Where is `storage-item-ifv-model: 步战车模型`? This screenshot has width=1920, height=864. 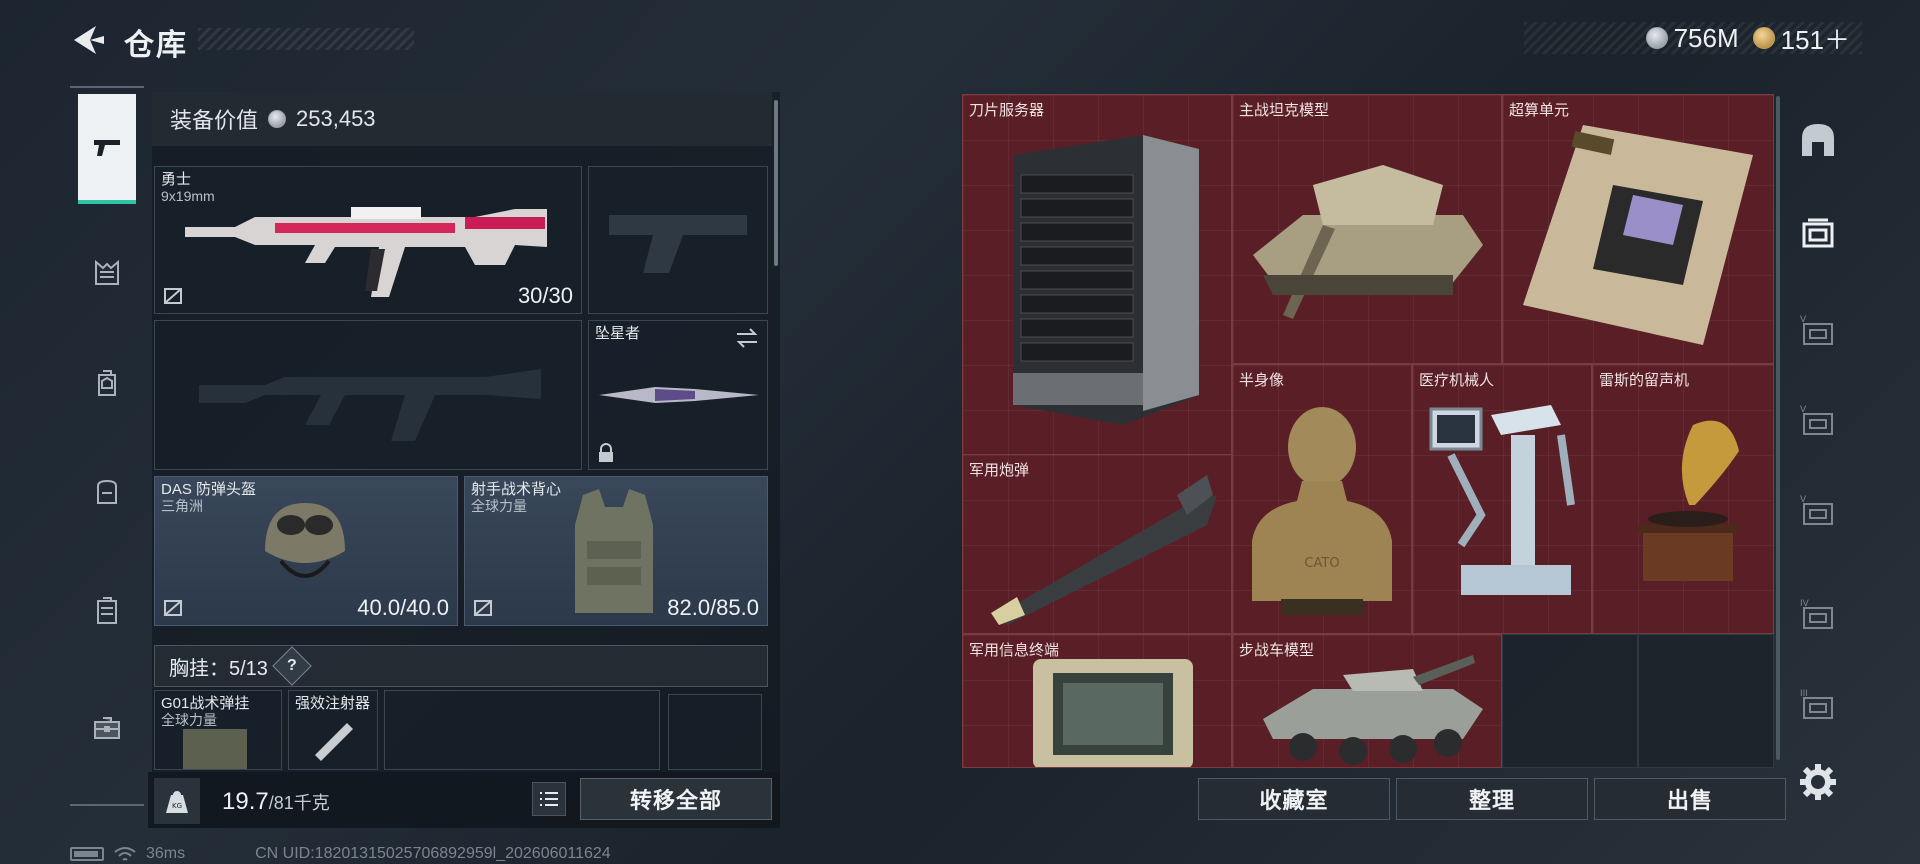
storage-item-ifv-model: 步战车模型 is located at coordinates (1367, 701).